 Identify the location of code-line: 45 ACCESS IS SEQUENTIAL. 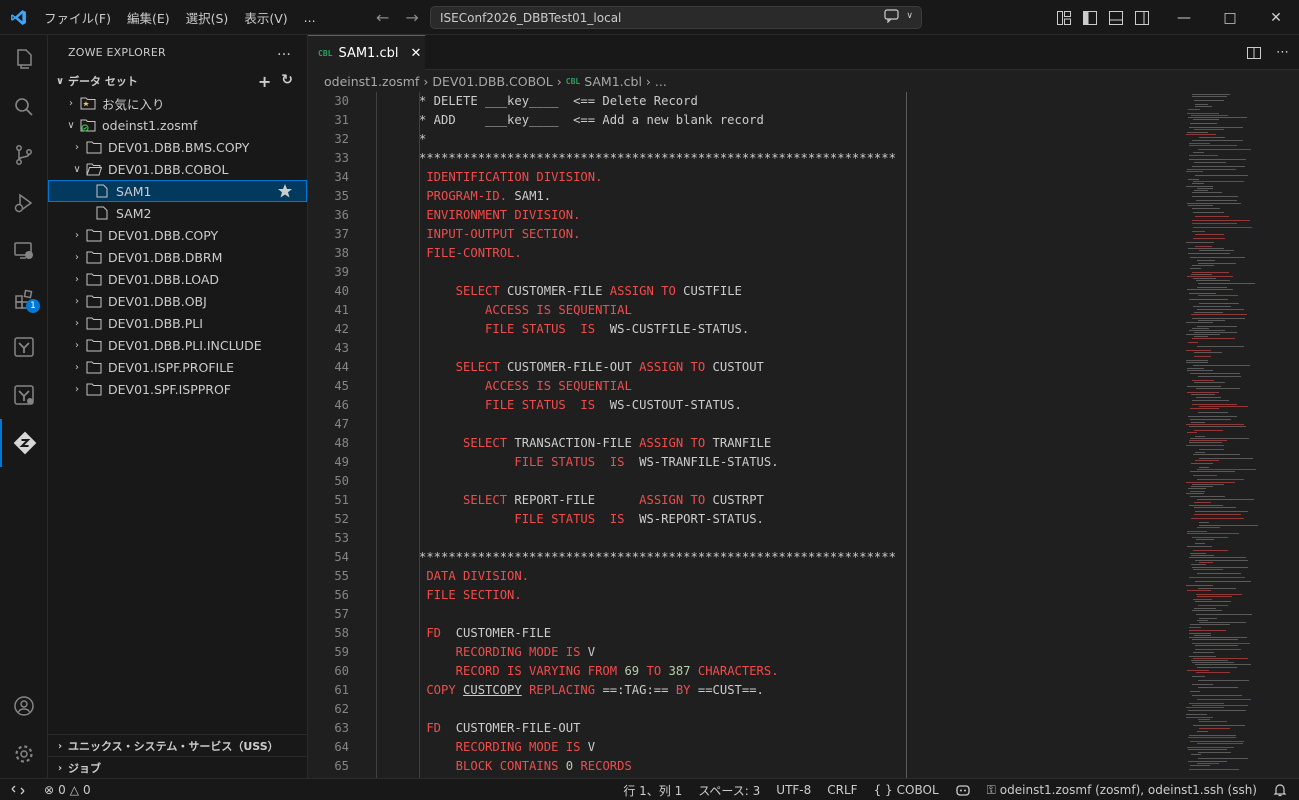
(743, 386).